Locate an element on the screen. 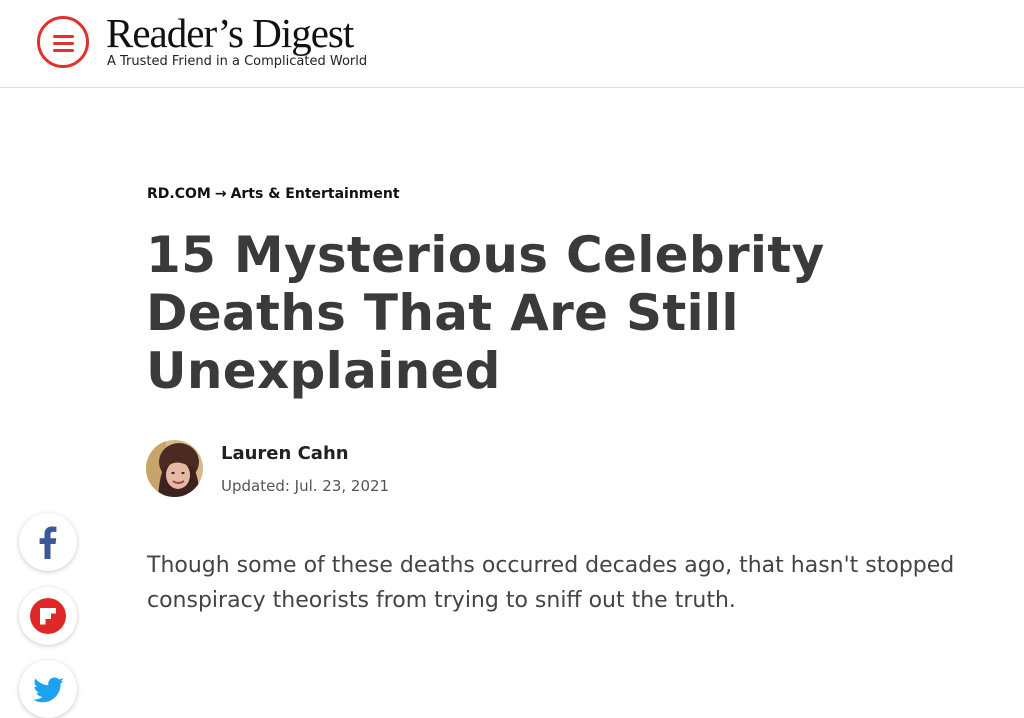 This screenshot has width=1024, height=718. updated-date: Updated: Jul. 23, 2021 is located at coordinates (305, 486).